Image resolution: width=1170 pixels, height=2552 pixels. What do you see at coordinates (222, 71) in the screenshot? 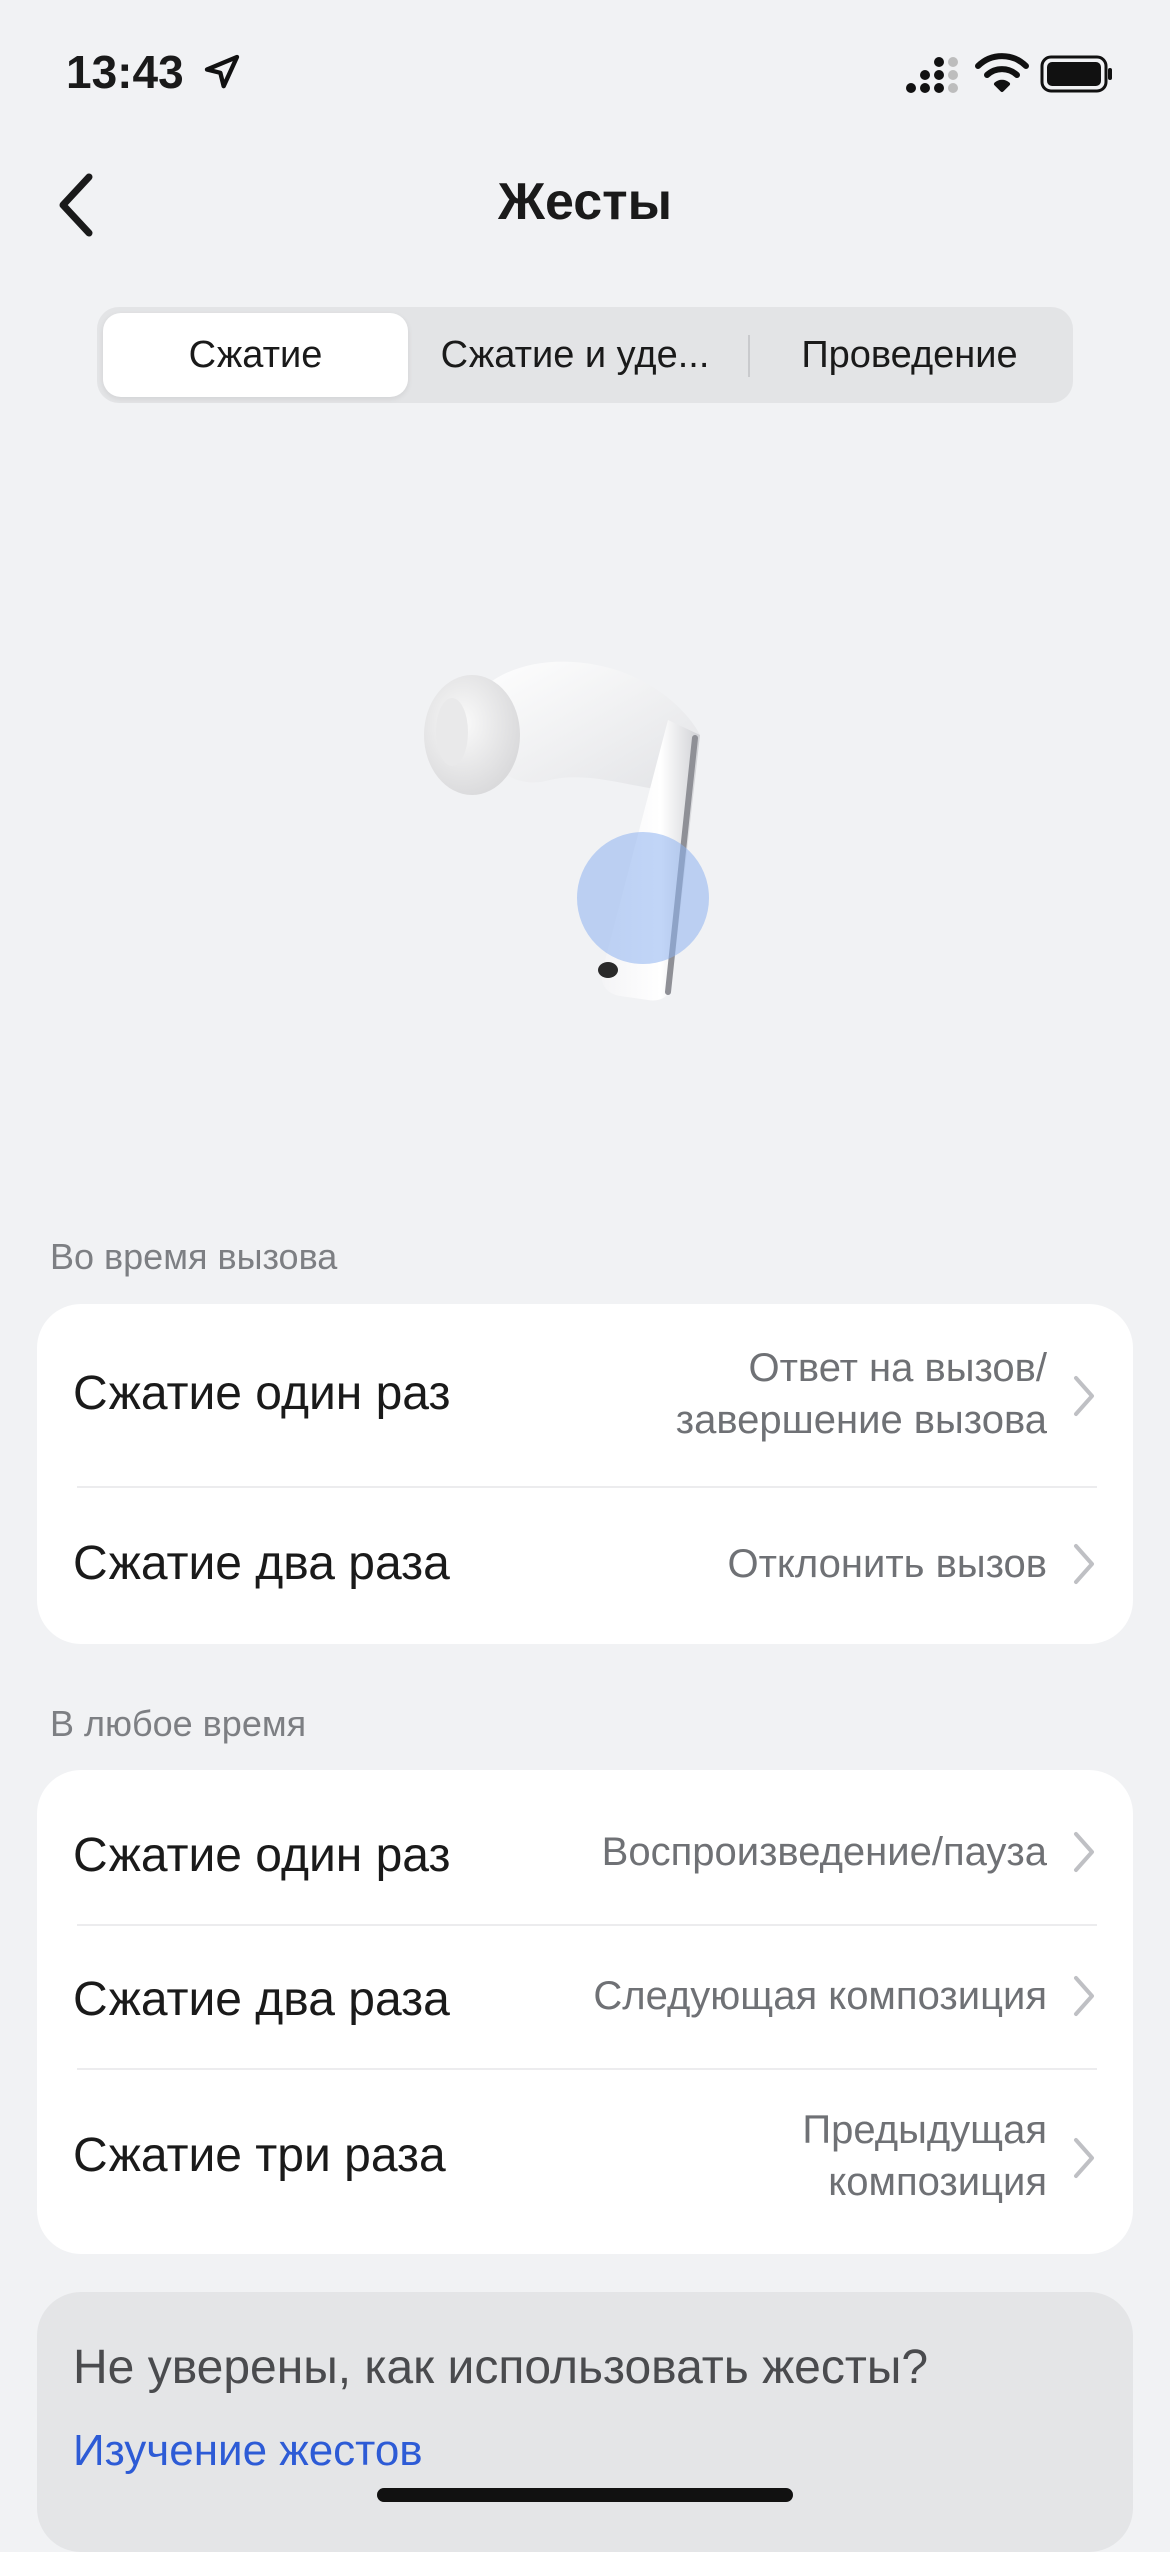
I see `location-arrow-icon` at bounding box center [222, 71].